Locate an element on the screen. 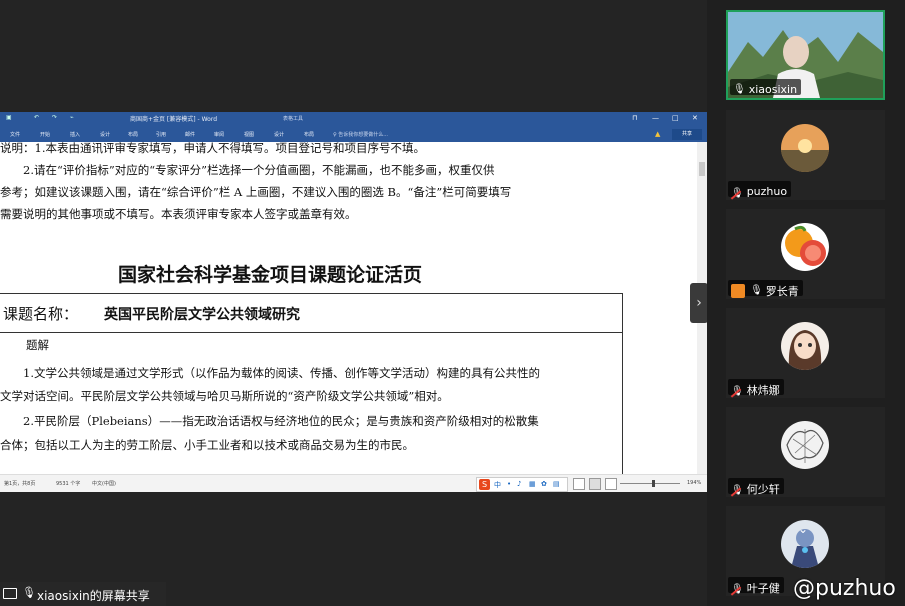 The height and width of the screenshot is (606, 905). sogou-icon: S is located at coordinates (484, 484).